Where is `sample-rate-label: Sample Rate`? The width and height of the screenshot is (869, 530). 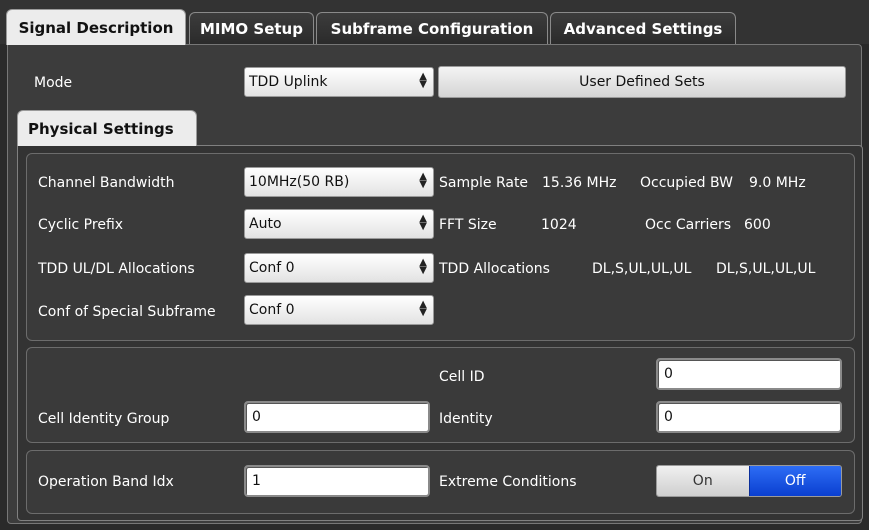
sample-rate-label: Sample Rate is located at coordinates (484, 183).